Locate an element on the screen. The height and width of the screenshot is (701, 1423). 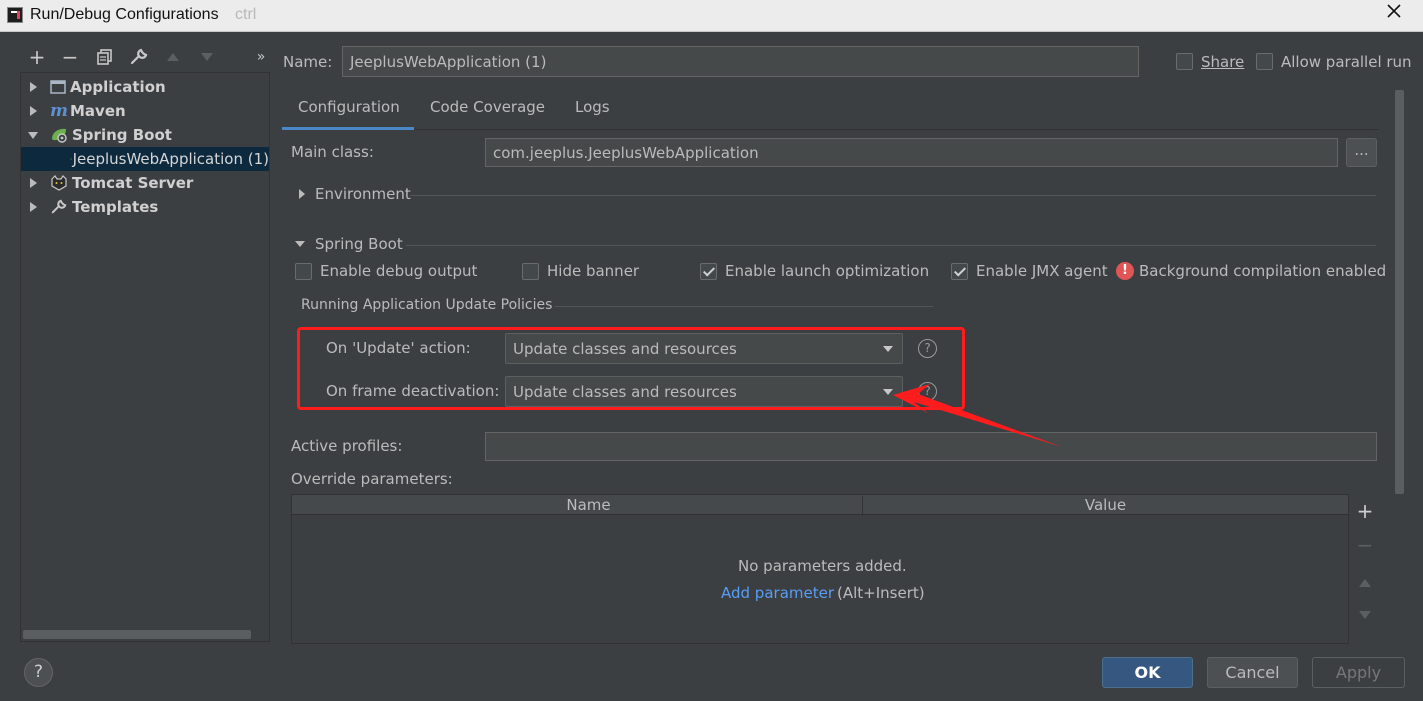
table-empty-text: No parameters added. is located at coordinates (822, 566).